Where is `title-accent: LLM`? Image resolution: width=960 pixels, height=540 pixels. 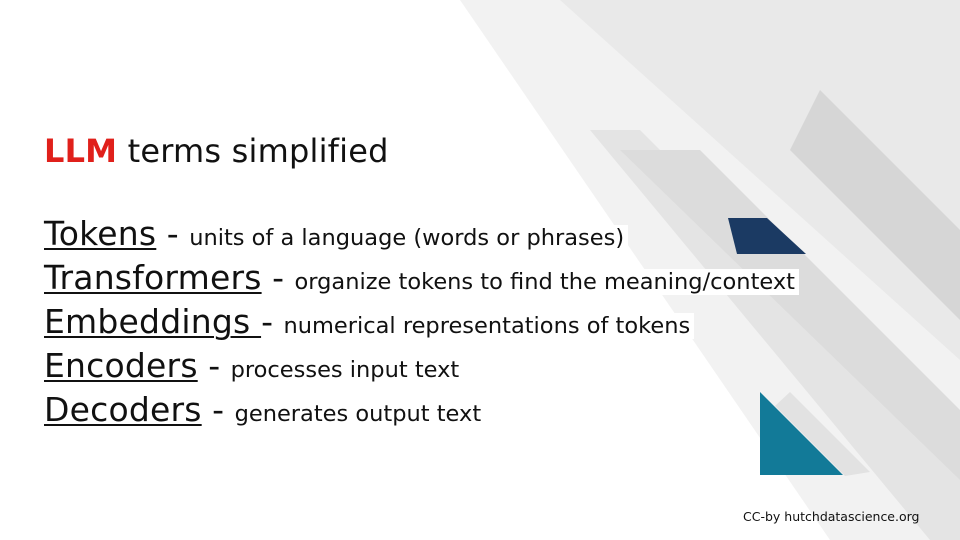
title-accent: LLM is located at coordinates (81, 151).